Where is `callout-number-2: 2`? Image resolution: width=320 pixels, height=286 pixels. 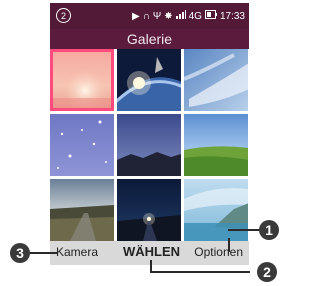 callout-number-2: 2 is located at coordinates (267, 272).